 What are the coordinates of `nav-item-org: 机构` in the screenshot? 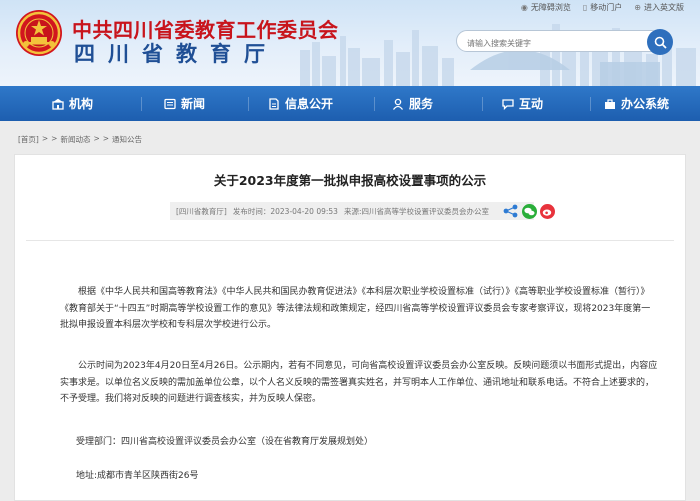 It's located at (72, 103).